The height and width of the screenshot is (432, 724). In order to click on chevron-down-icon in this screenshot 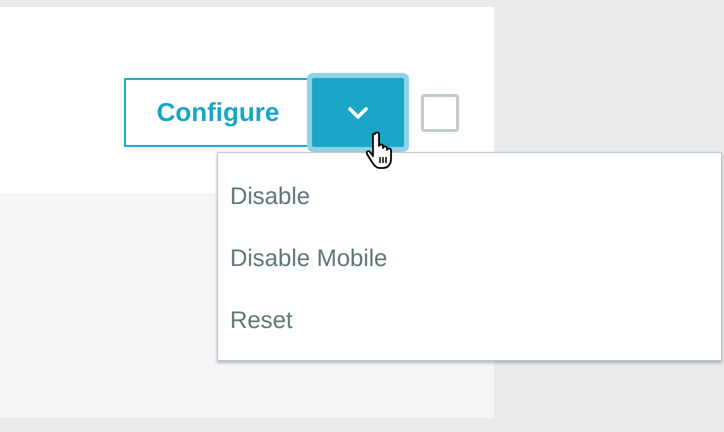, I will do `click(358, 113)`.